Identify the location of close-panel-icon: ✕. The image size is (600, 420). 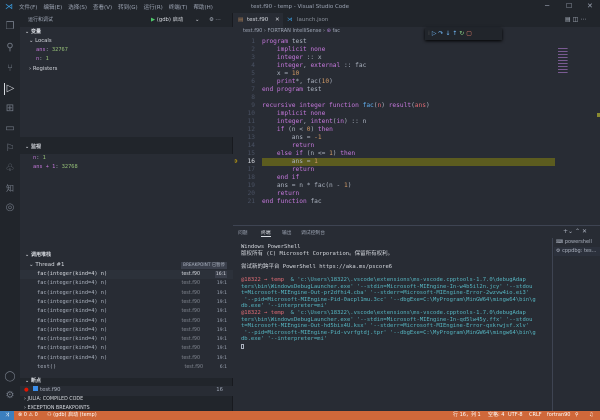
(584, 231).